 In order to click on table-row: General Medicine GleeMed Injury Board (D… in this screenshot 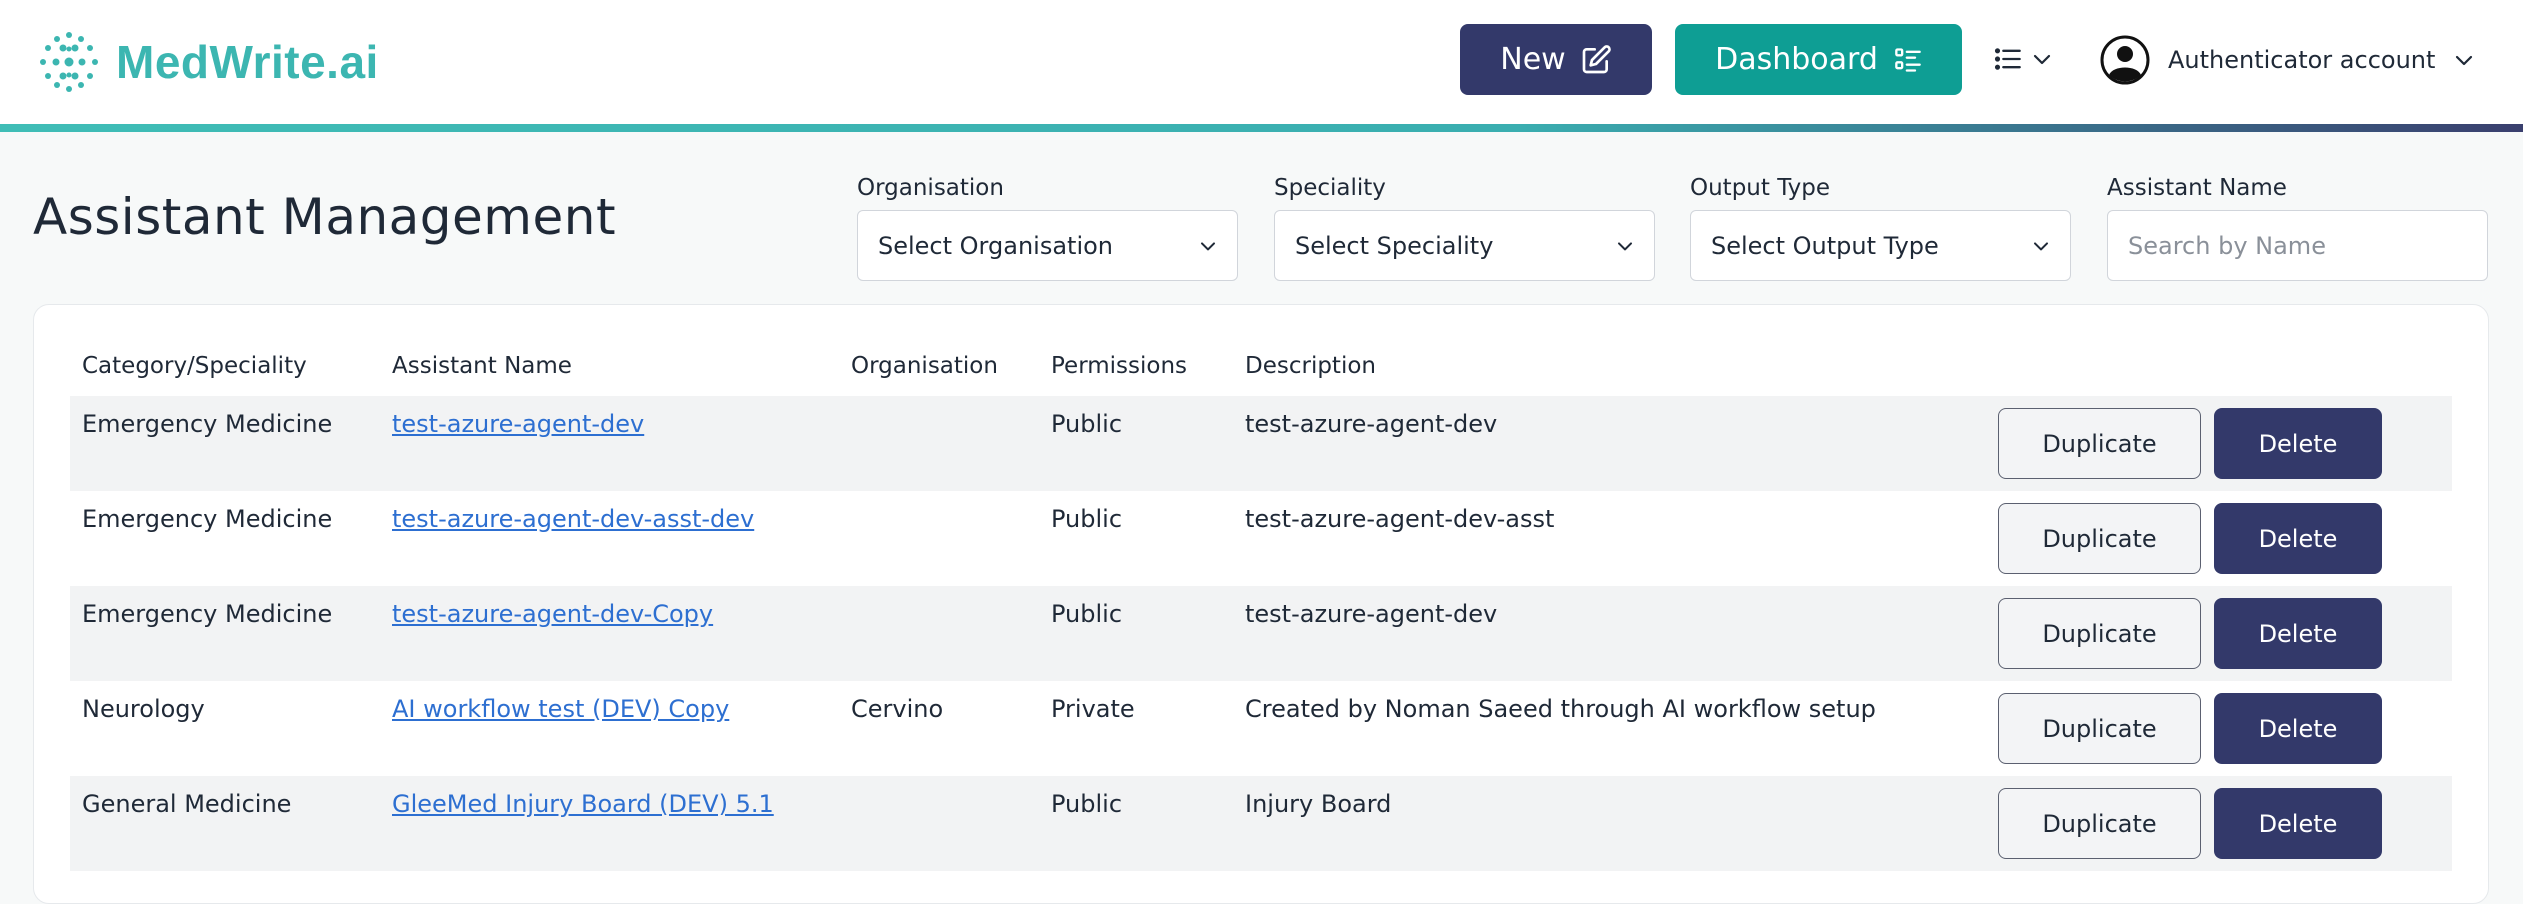, I will do `click(1261, 823)`.